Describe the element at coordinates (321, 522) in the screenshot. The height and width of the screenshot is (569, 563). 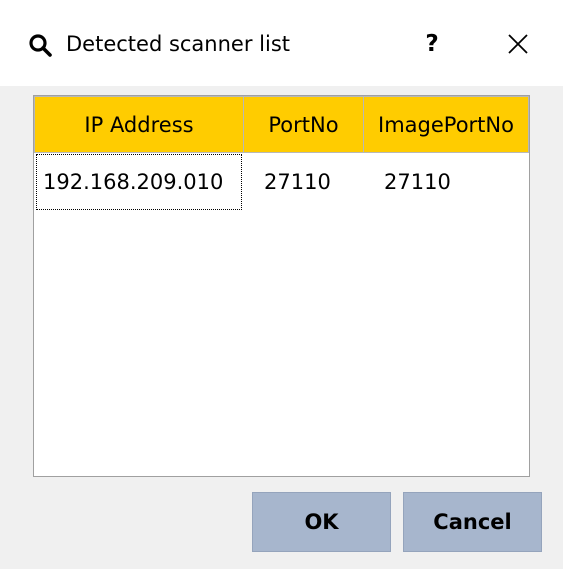
I see `ok-button: OK` at that location.